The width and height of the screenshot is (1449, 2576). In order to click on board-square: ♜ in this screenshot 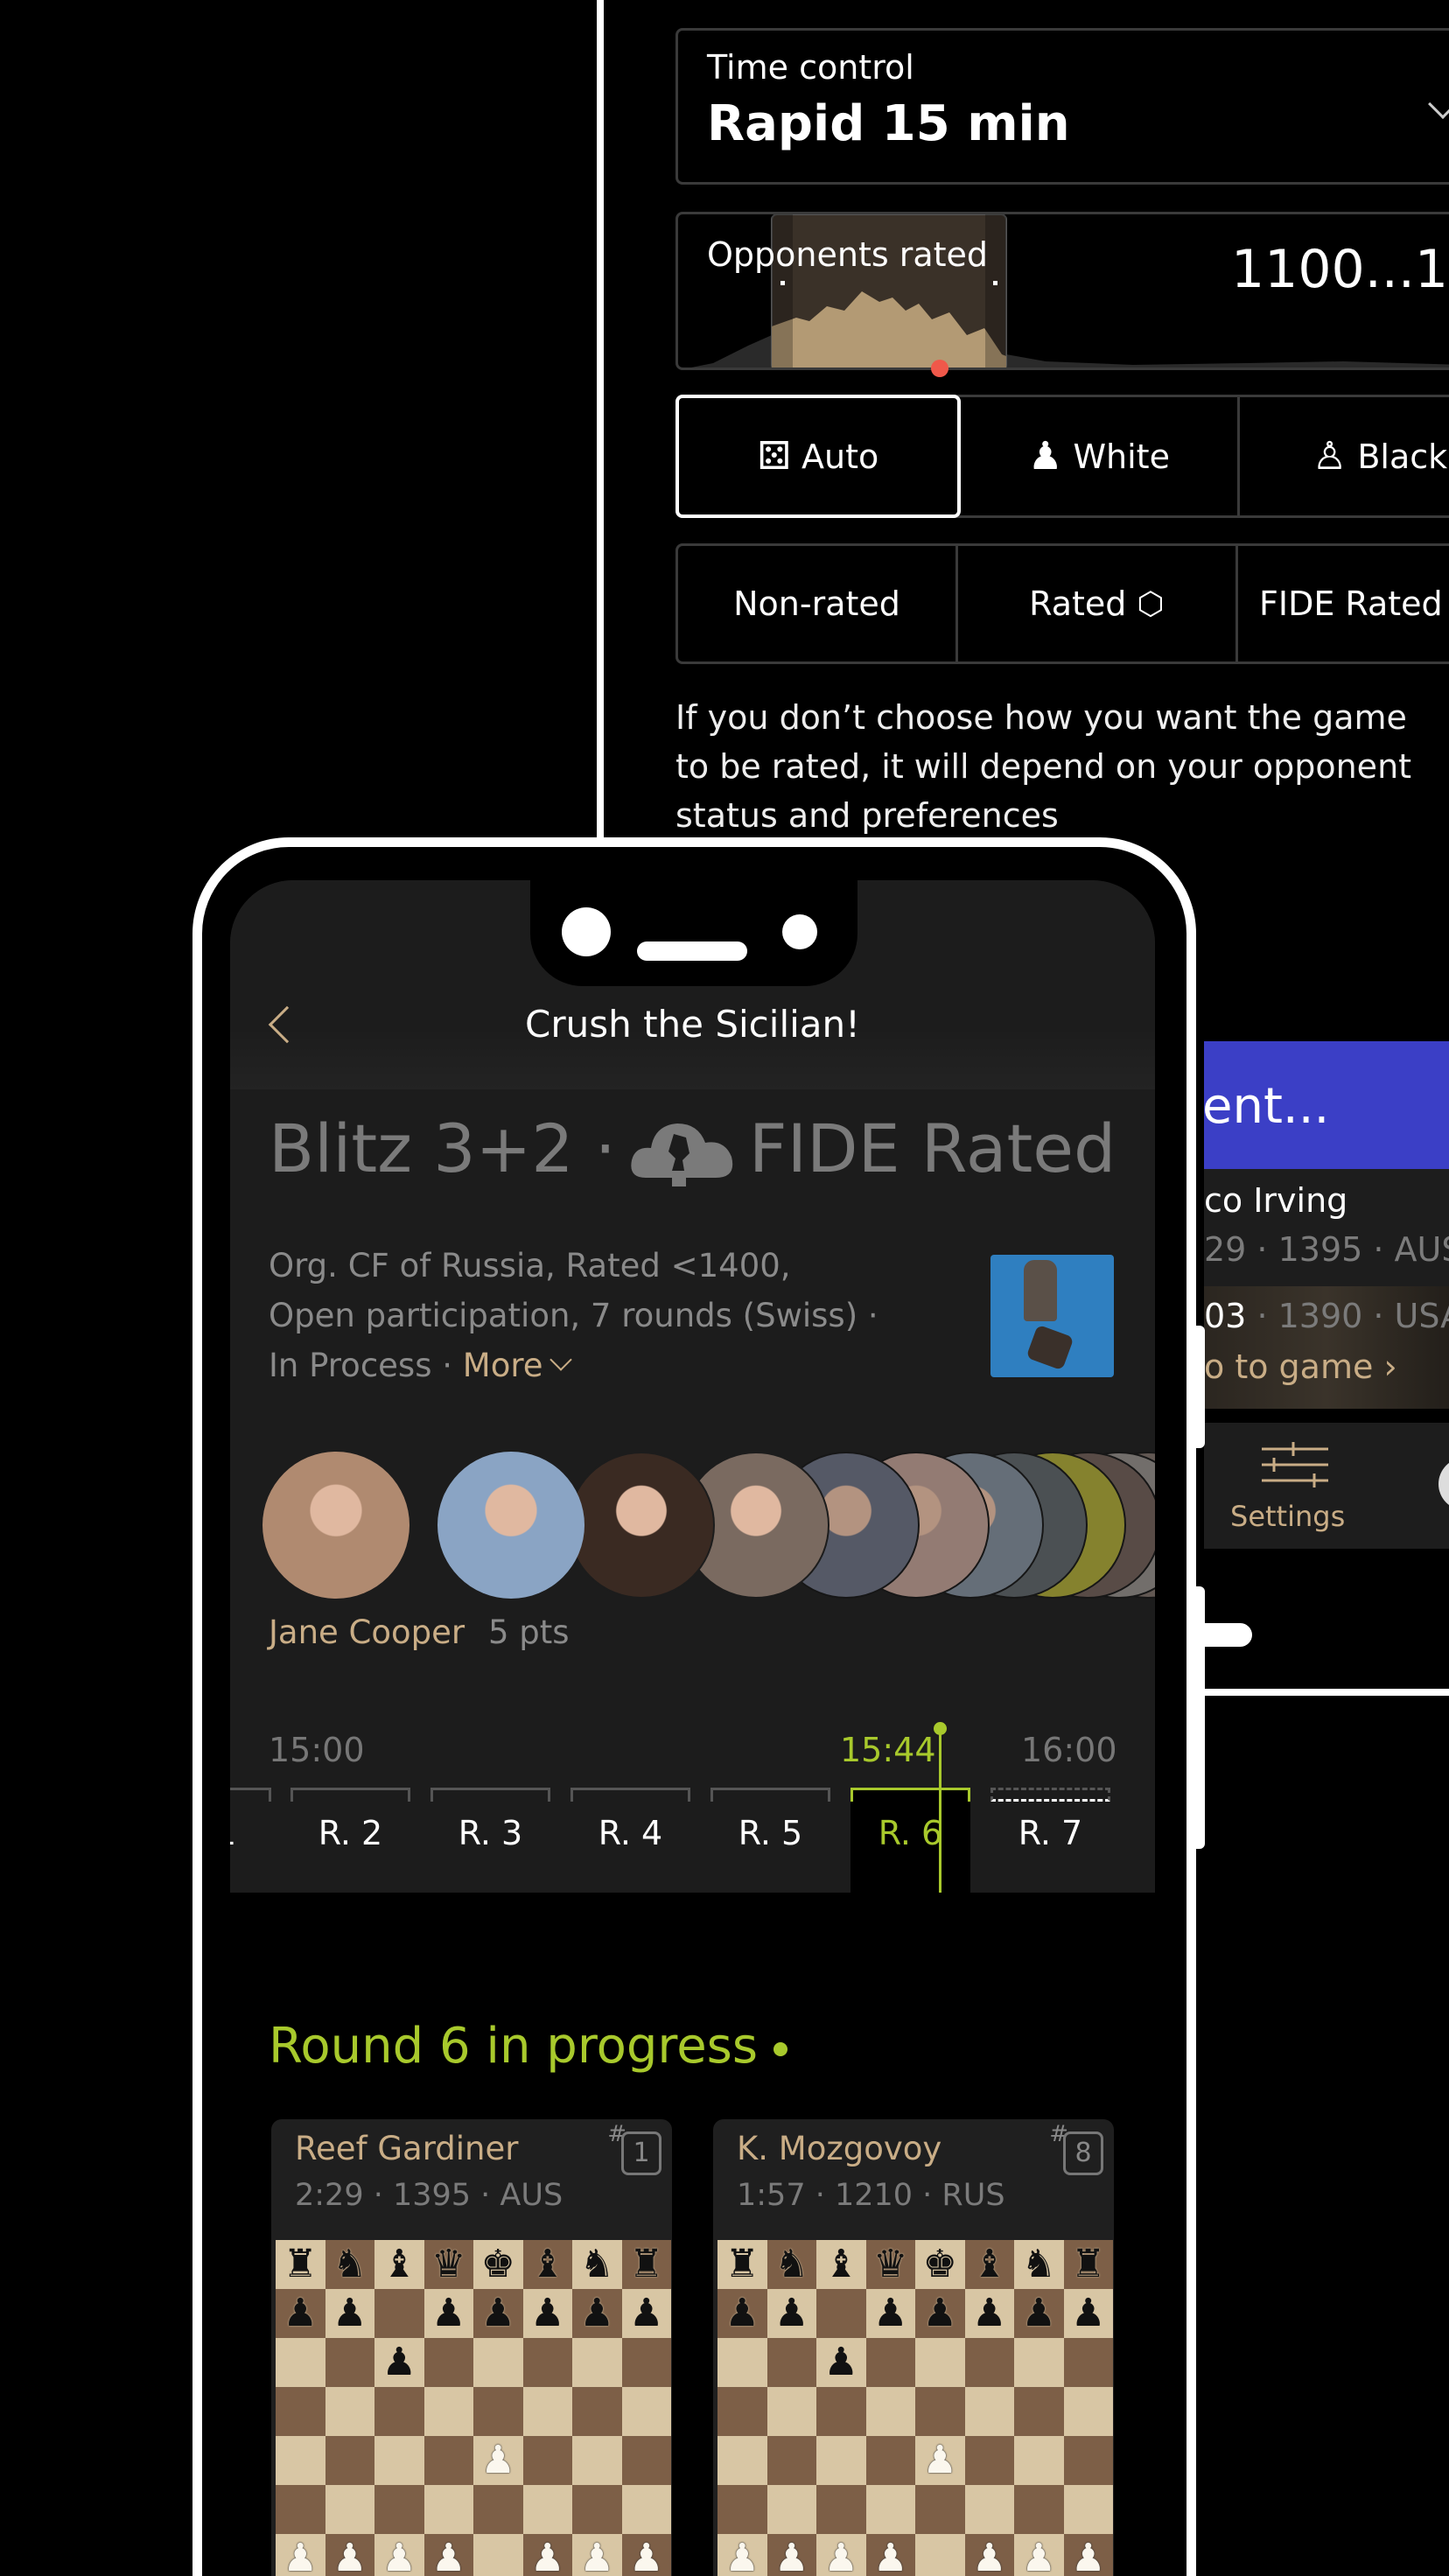, I will do `click(742, 2264)`.